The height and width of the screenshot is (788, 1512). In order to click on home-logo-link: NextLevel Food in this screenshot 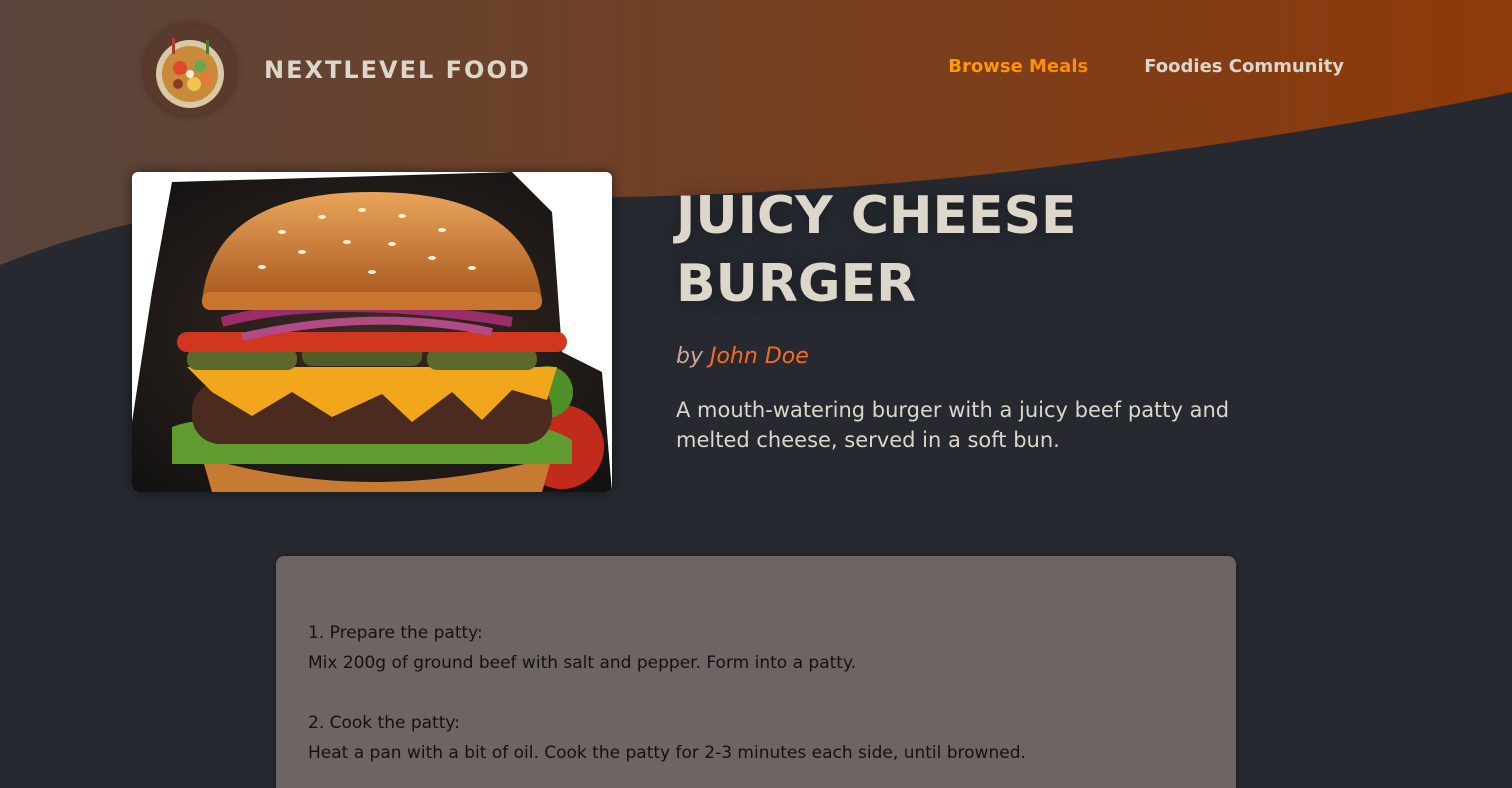, I will do `click(337, 70)`.